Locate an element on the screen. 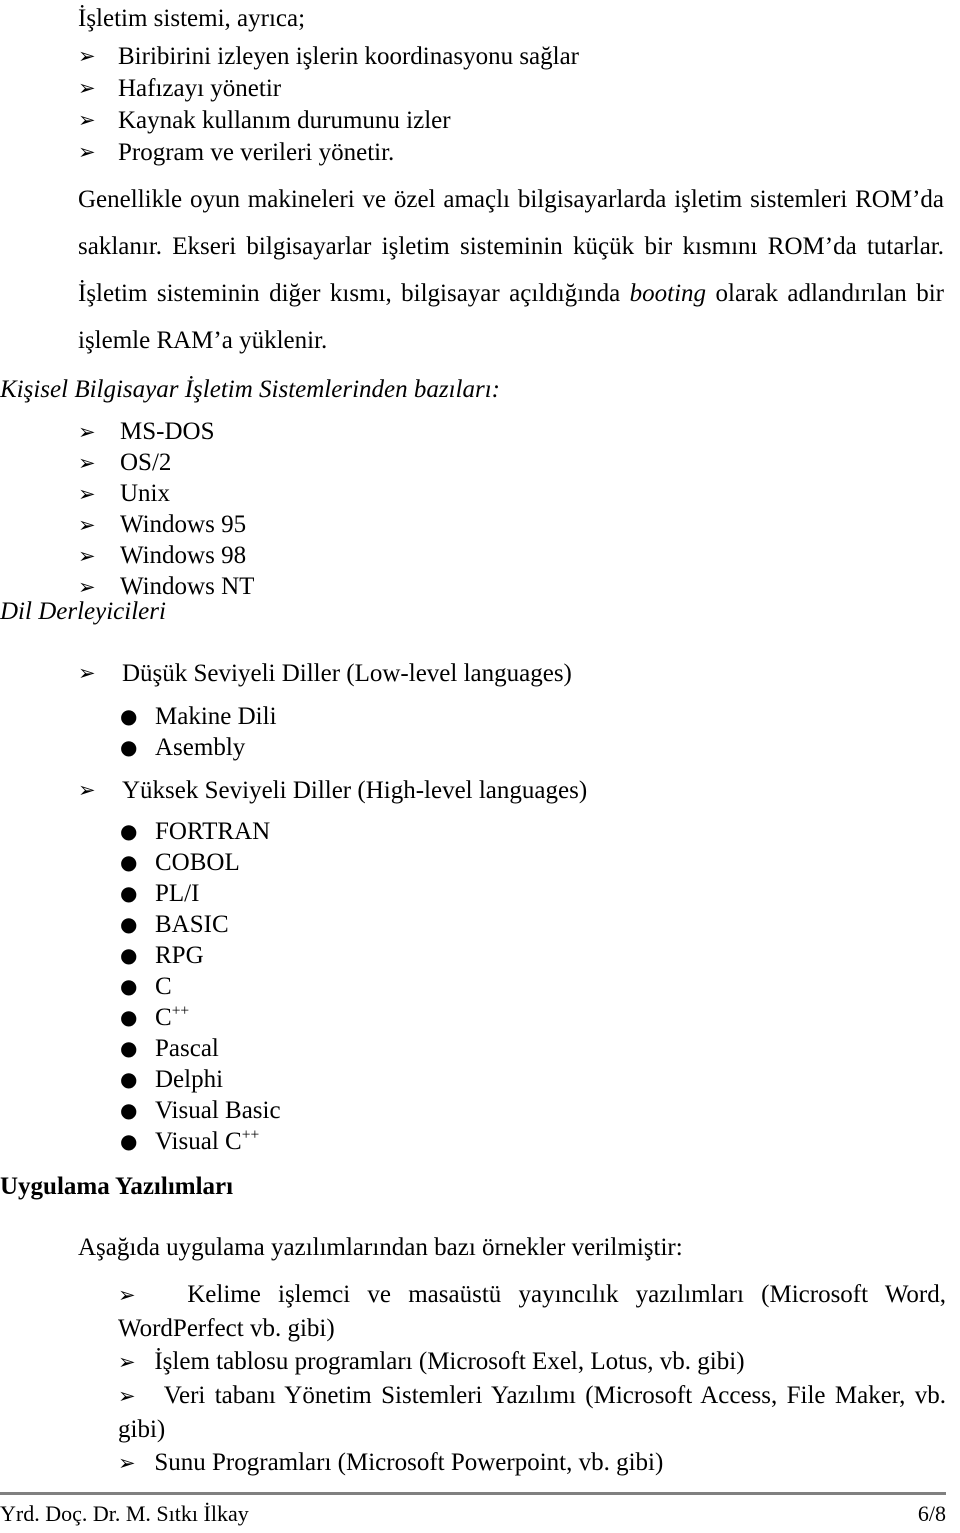 This screenshot has width=960, height=1533. high-level-item: ● PL/I is located at coordinates (428, 893).